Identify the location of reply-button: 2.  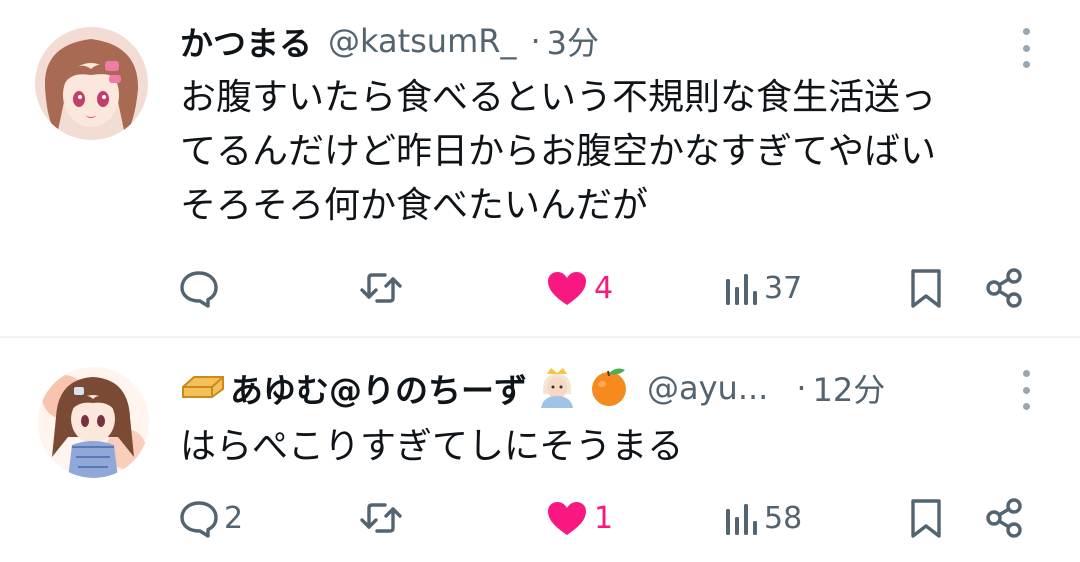
(210, 518).